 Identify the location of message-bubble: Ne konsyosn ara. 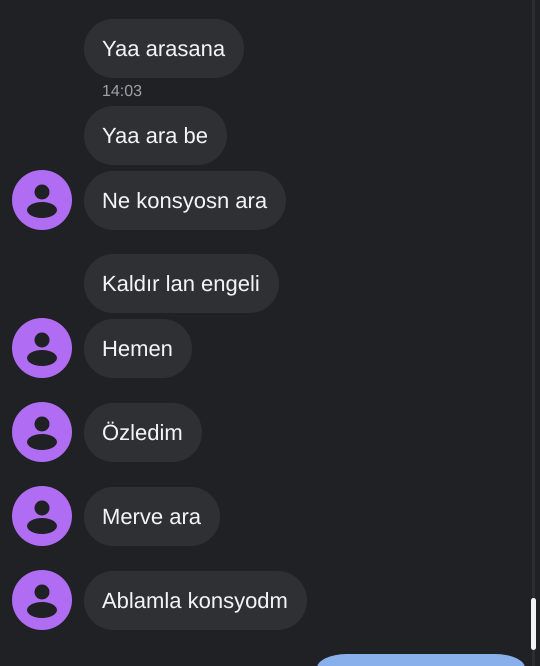
(185, 200).